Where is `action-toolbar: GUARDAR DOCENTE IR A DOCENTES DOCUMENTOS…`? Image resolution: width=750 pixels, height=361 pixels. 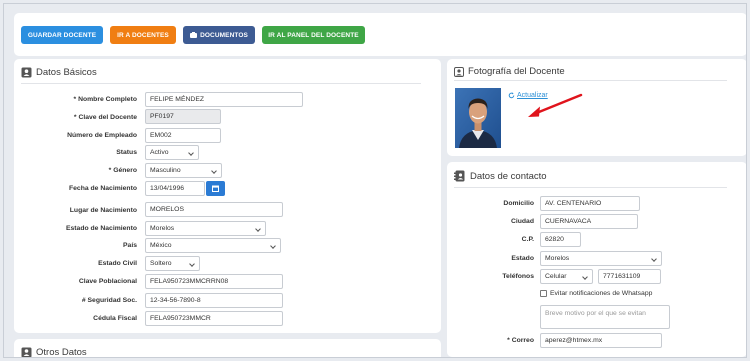 action-toolbar: GUARDAR DOCENTE IR A DOCENTES DOCUMENTOS… is located at coordinates (380, 34).